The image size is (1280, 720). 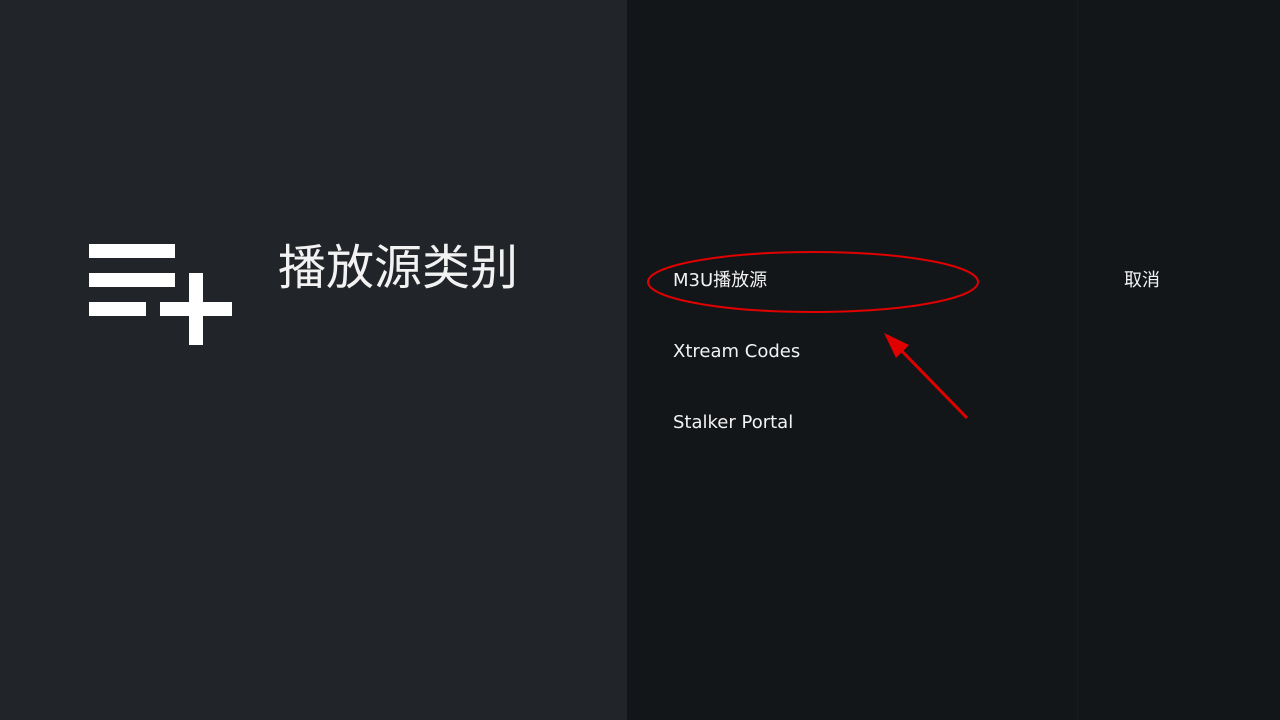 I want to click on option-xtream-codes: Xtream Codes, so click(x=736, y=352).